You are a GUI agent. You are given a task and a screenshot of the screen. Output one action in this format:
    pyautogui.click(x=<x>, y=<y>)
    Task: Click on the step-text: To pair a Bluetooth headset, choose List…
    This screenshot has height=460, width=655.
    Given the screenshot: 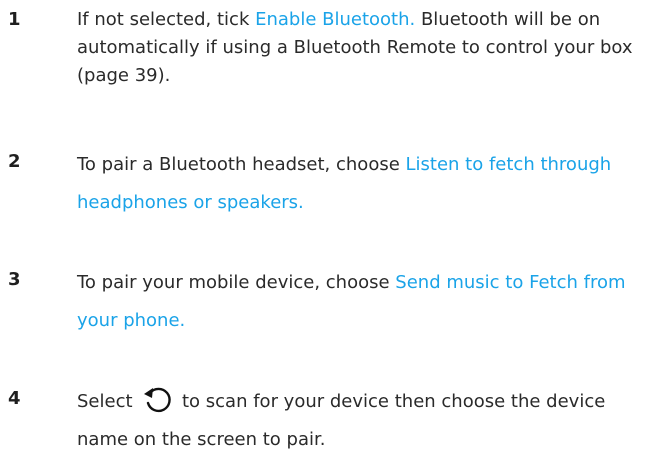 What is the action you would take?
    pyautogui.click(x=362, y=184)
    